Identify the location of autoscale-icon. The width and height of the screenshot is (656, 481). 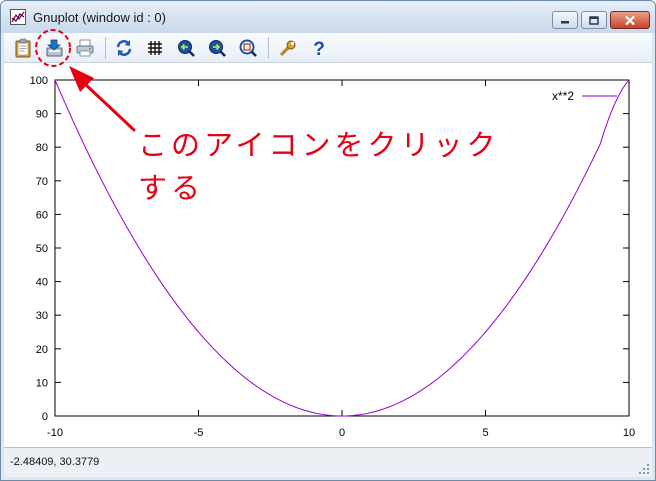
(248, 48).